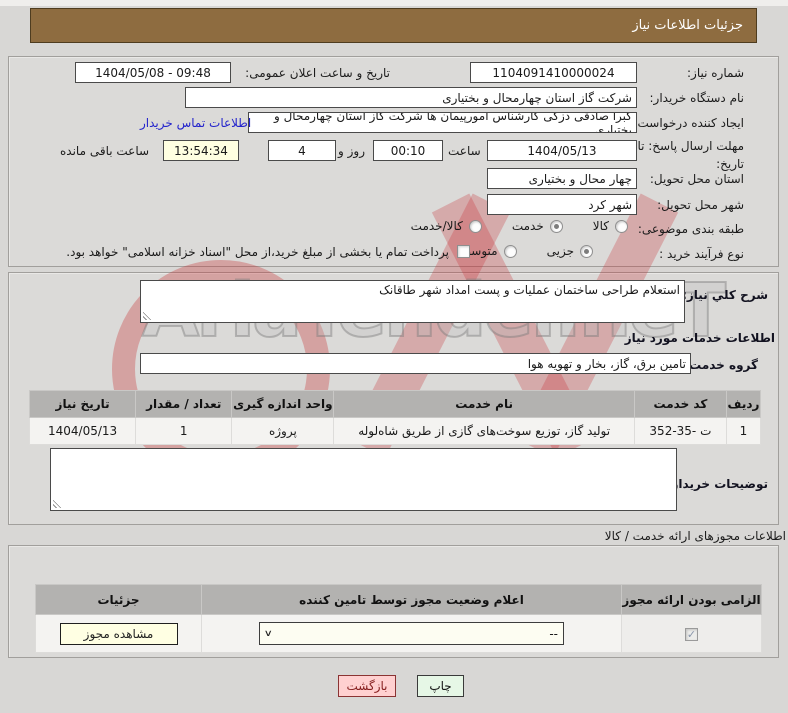 Image resolution: width=788 pixels, height=713 pixels. I want to click on buyer-contact-link: اطلاعات تماس خریدار, so click(195, 123).